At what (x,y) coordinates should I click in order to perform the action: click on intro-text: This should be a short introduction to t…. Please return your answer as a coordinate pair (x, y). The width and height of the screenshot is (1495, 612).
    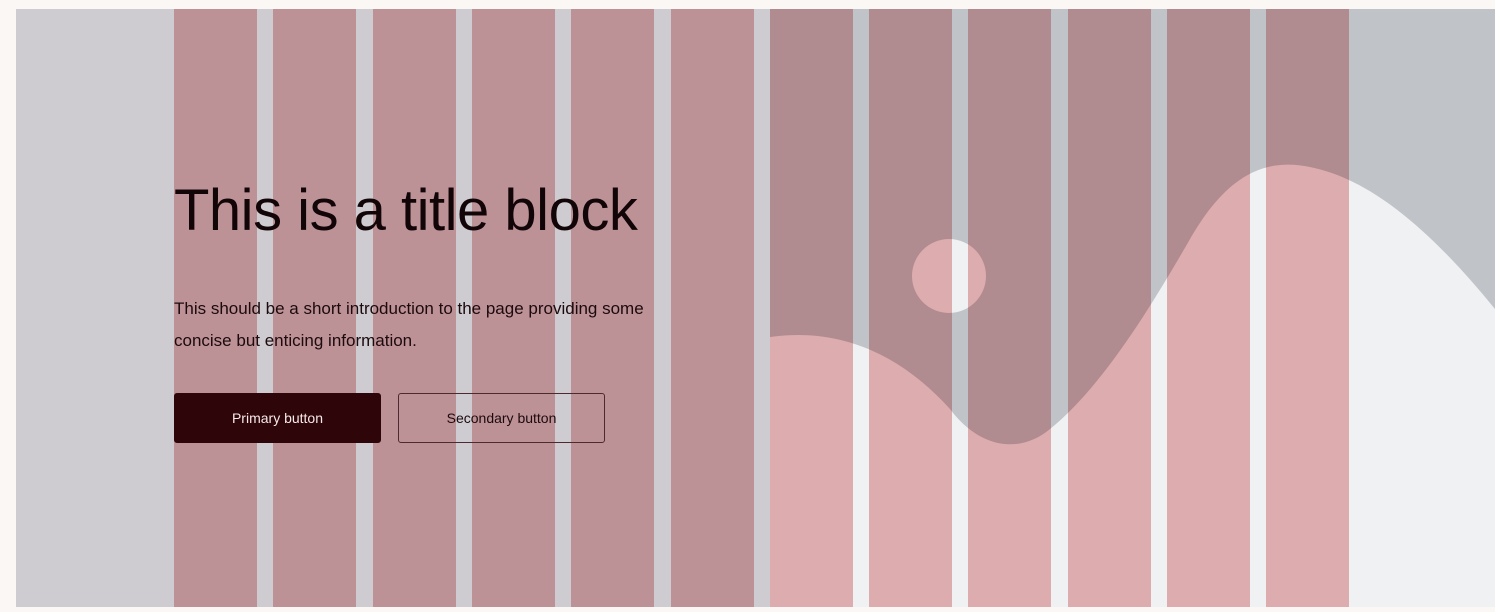
    Looking at the image, I should click on (409, 324).